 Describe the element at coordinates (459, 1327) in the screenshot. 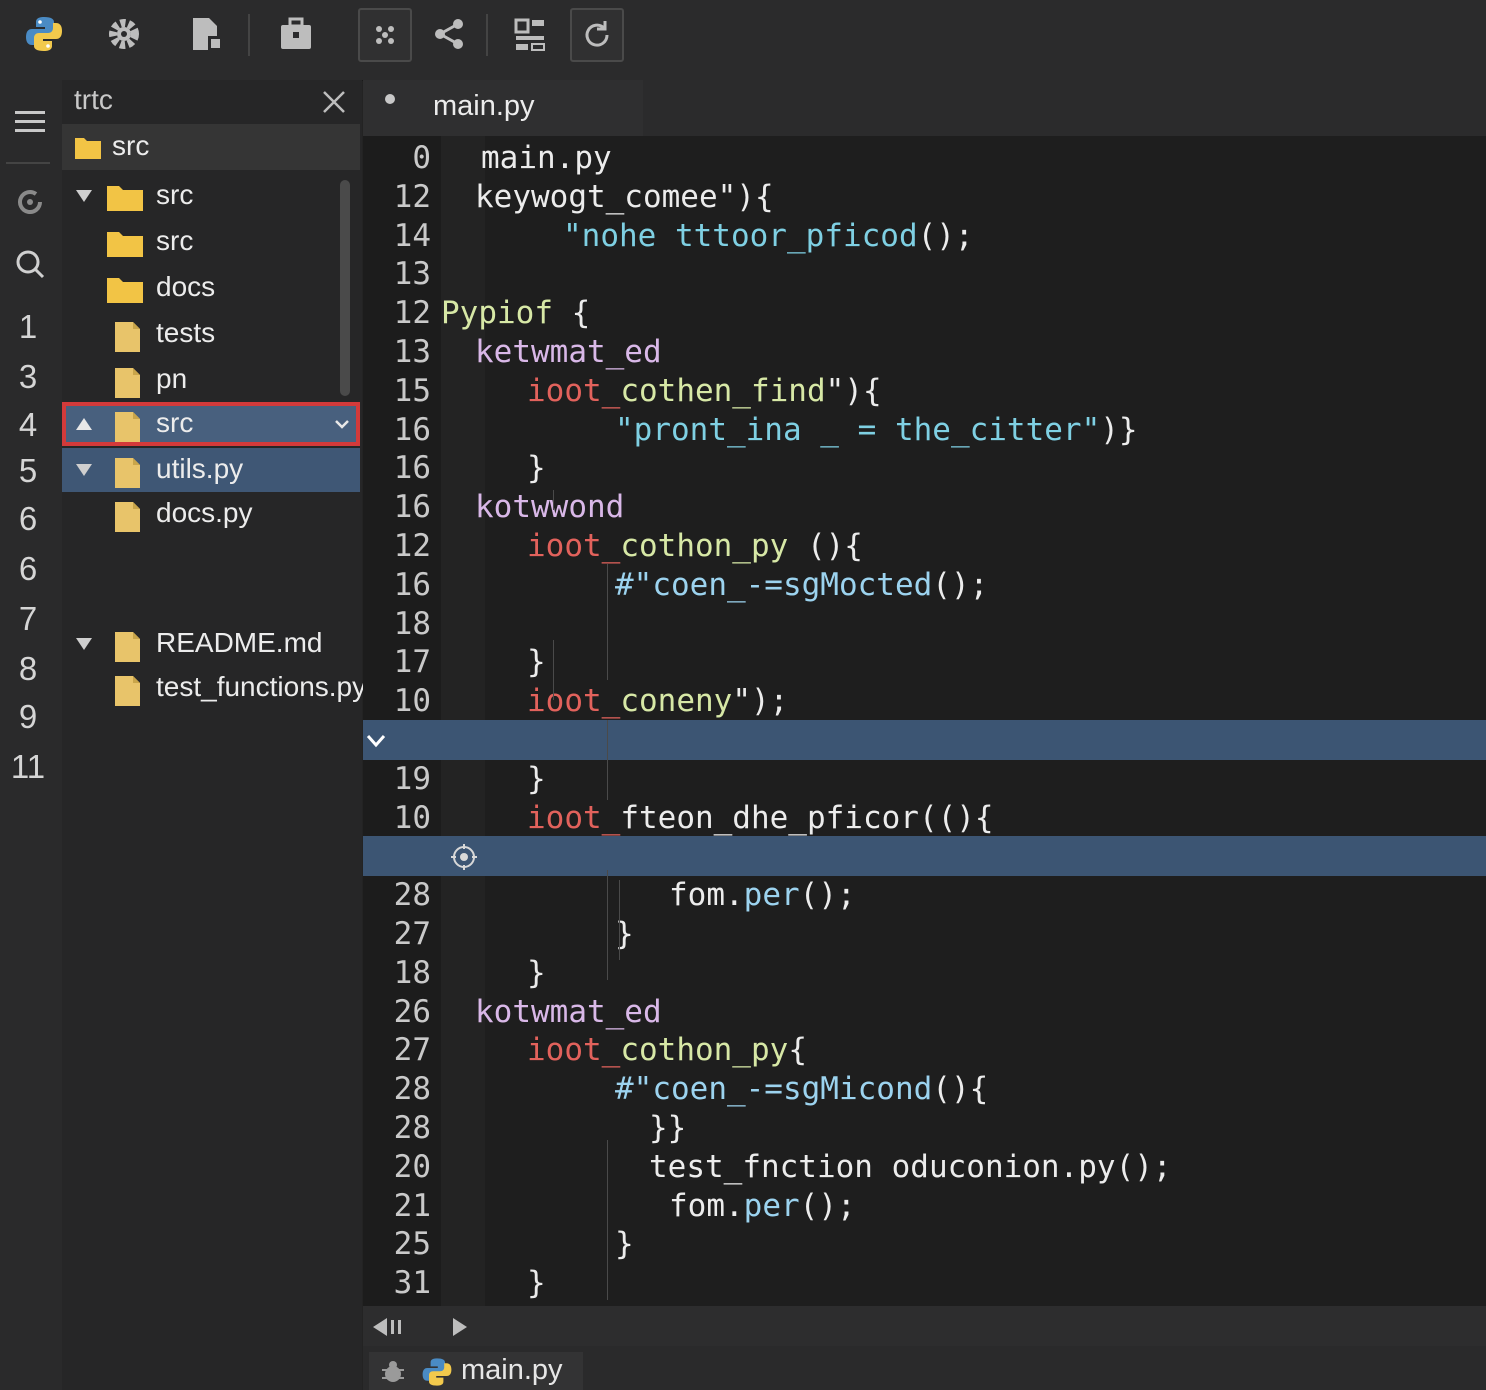

I see `scroll-right-icon` at that location.